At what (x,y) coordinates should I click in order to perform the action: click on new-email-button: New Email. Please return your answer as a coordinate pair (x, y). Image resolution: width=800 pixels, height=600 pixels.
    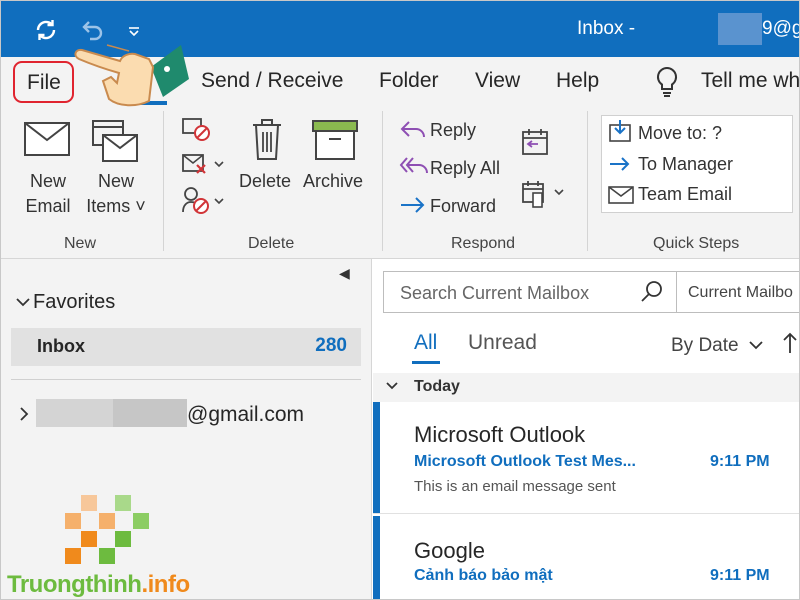
    Looking at the image, I should click on (48, 194).